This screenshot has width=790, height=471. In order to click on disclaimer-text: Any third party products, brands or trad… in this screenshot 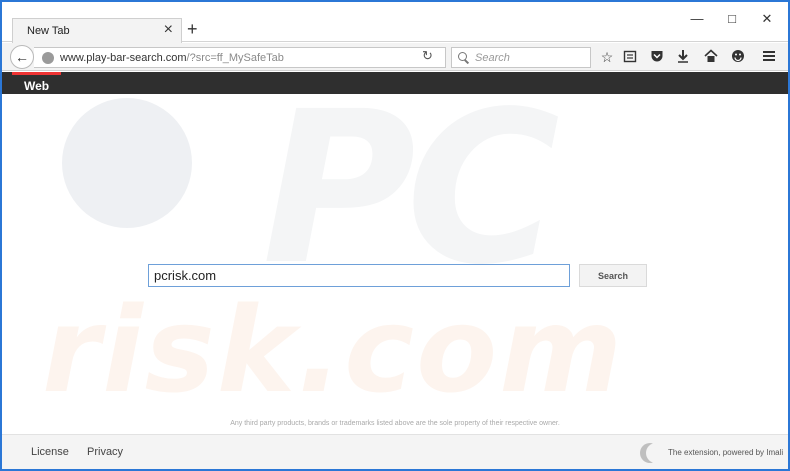, I will do `click(395, 423)`.